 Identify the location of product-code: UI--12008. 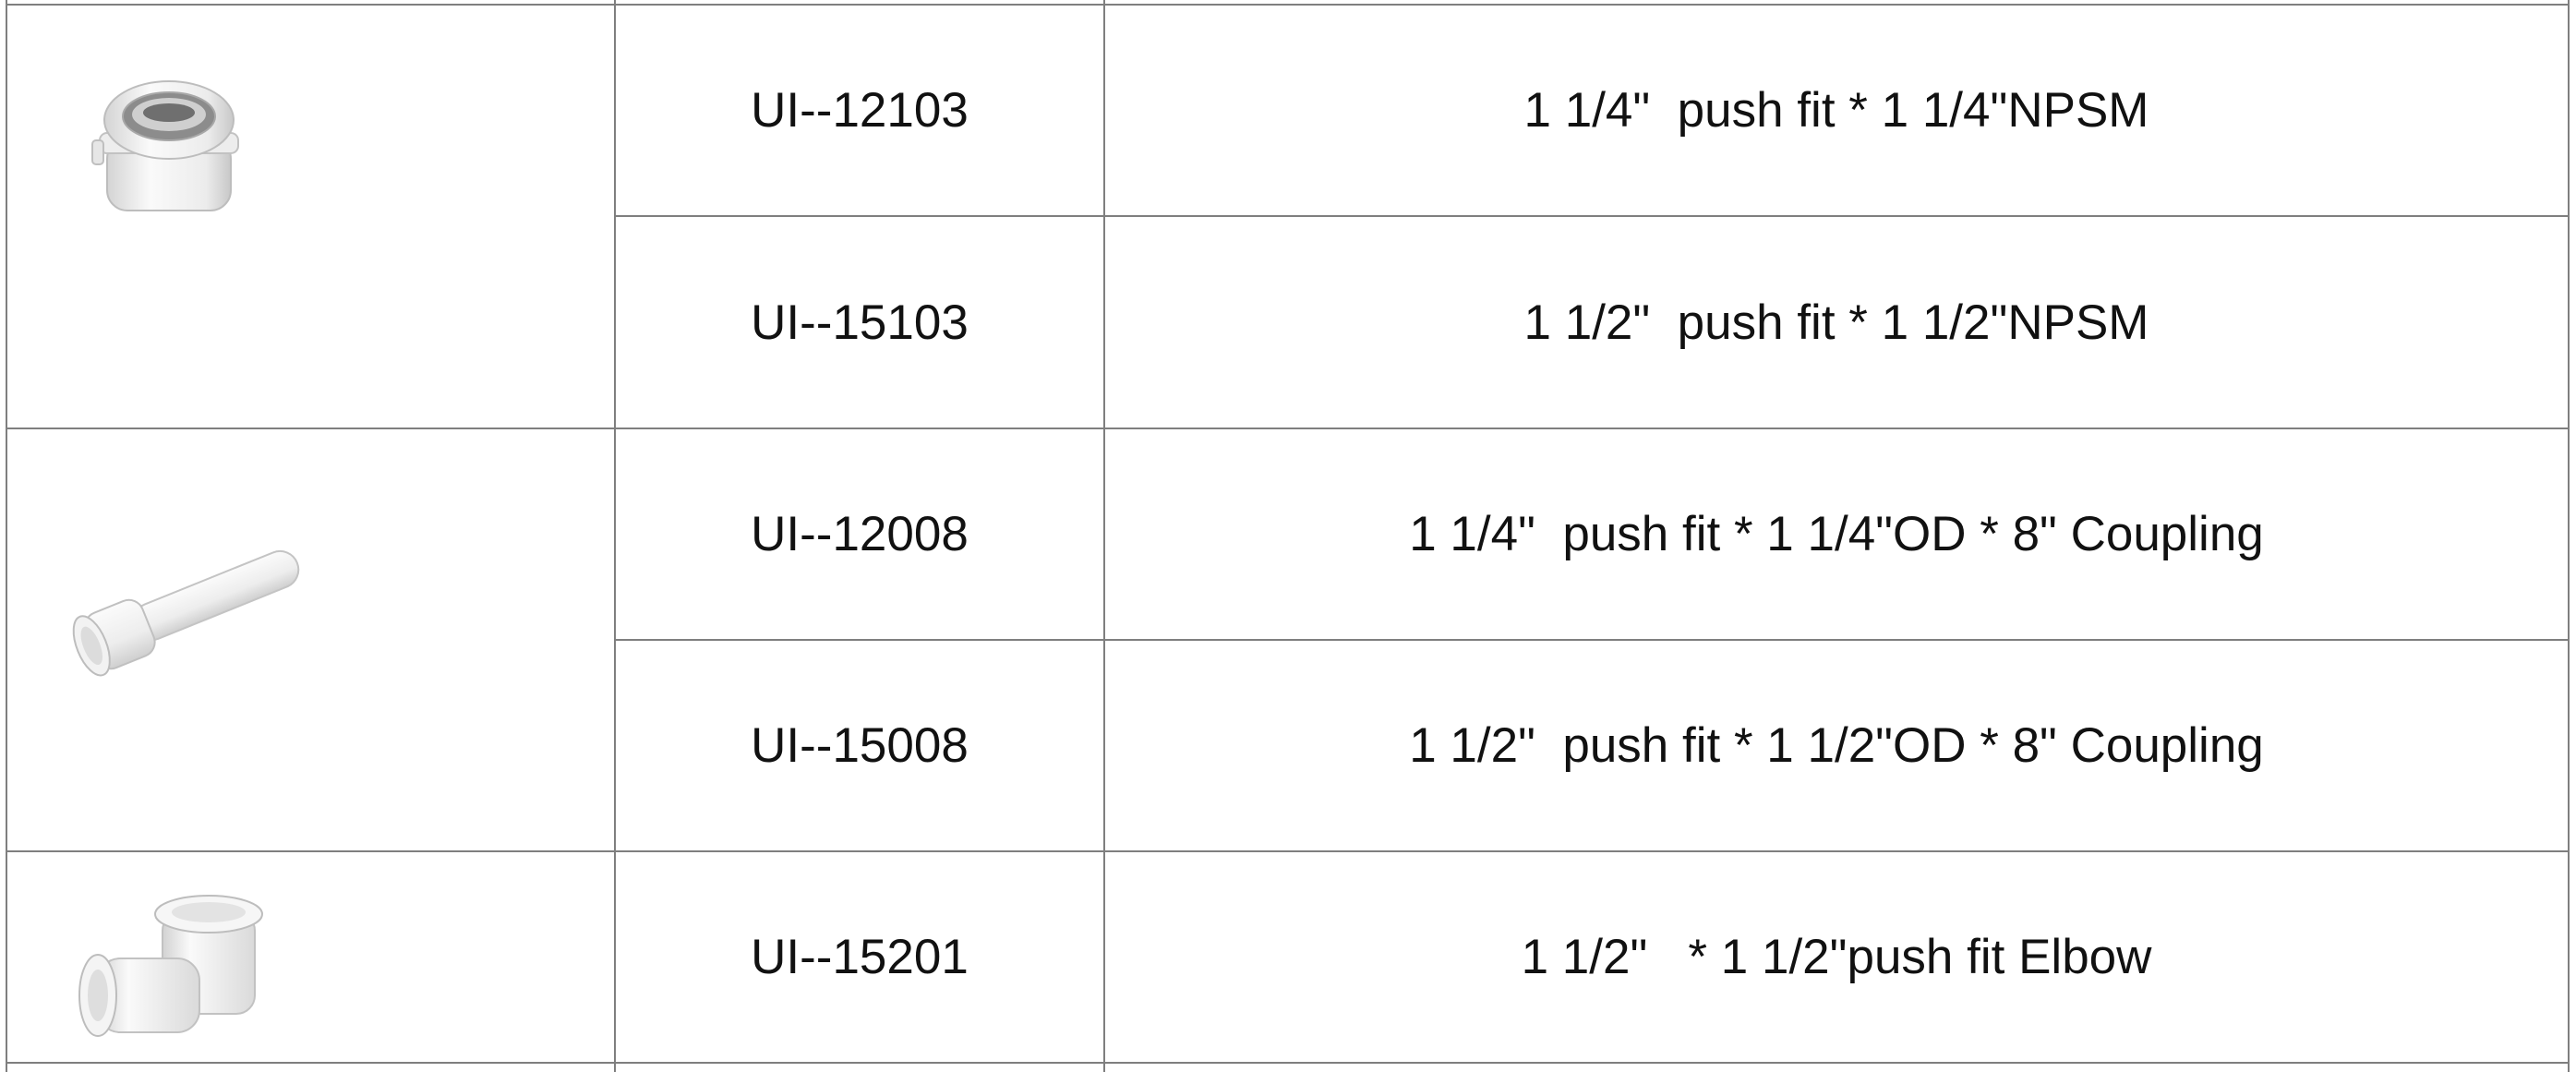
(860, 534).